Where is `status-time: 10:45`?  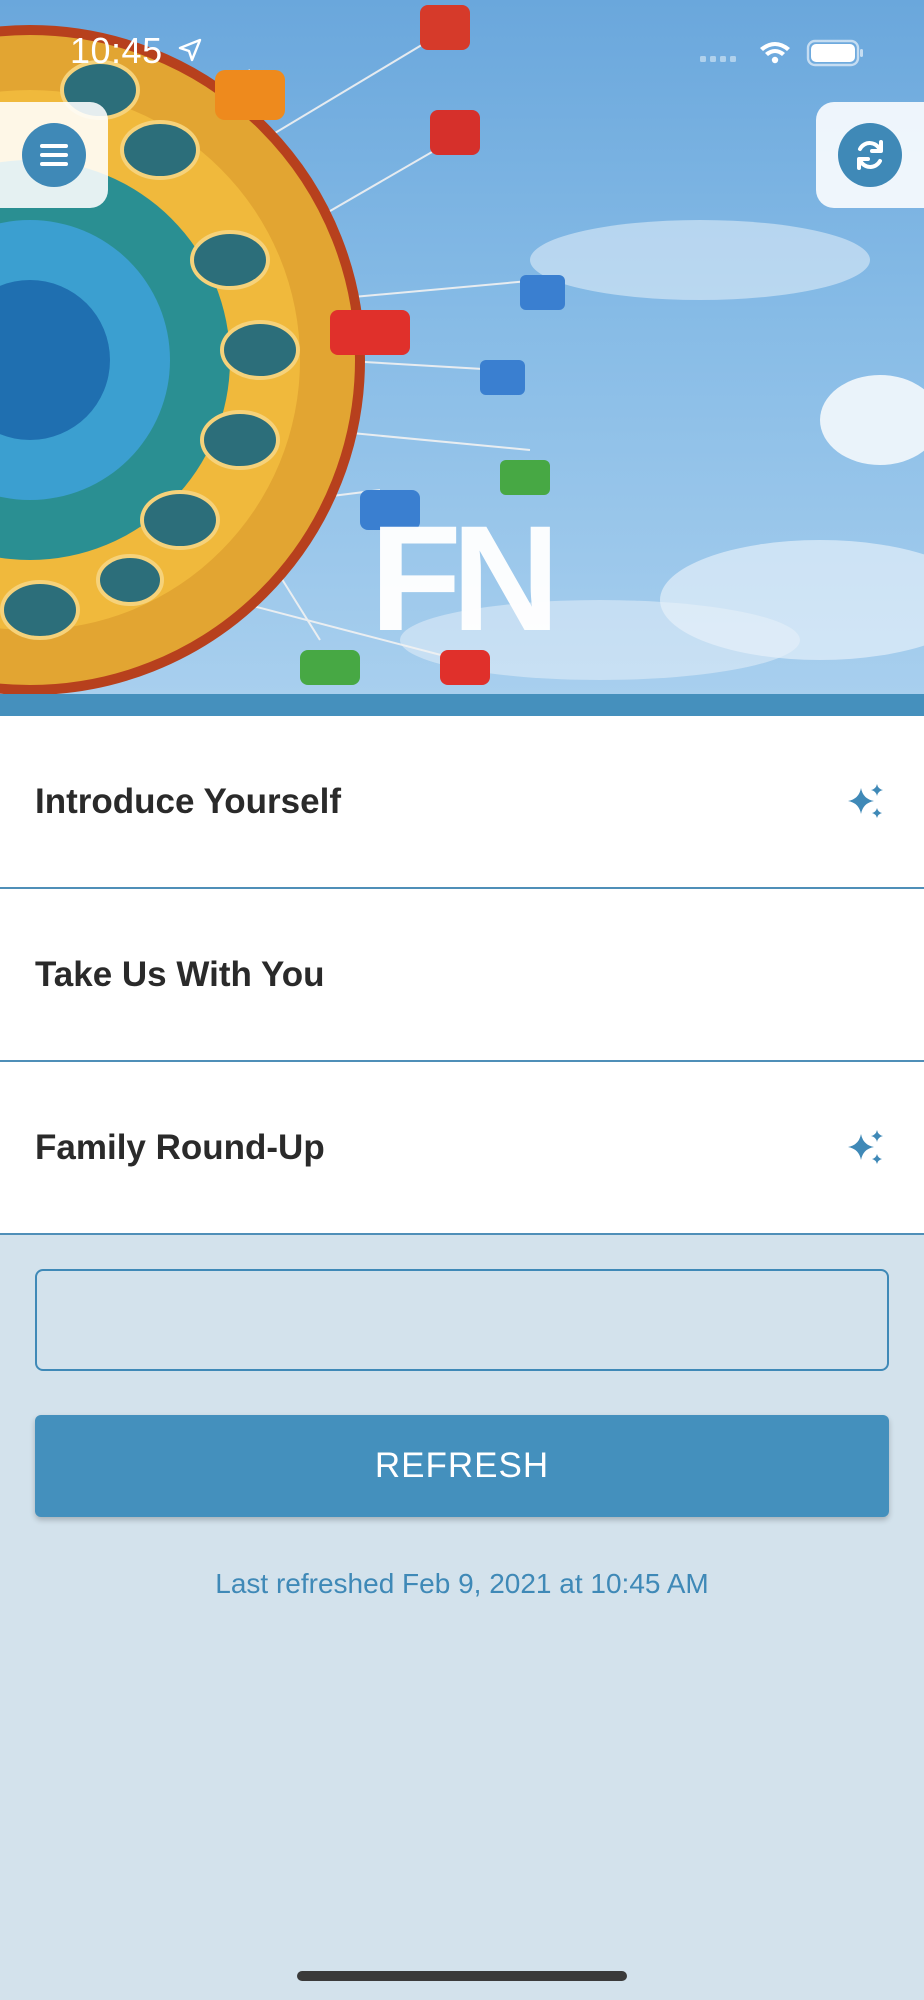 status-time: 10:45 is located at coordinates (116, 50).